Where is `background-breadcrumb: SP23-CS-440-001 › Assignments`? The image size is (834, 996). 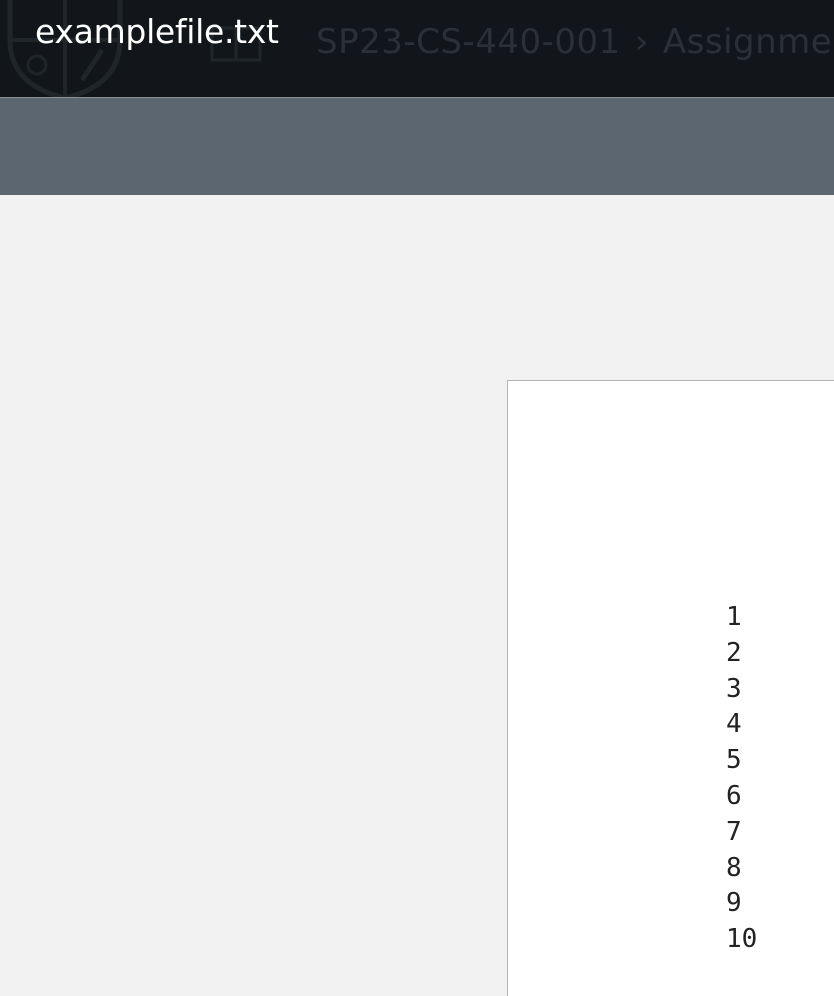 background-breadcrumb: SP23-CS-440-001 › Assignments is located at coordinates (575, 42).